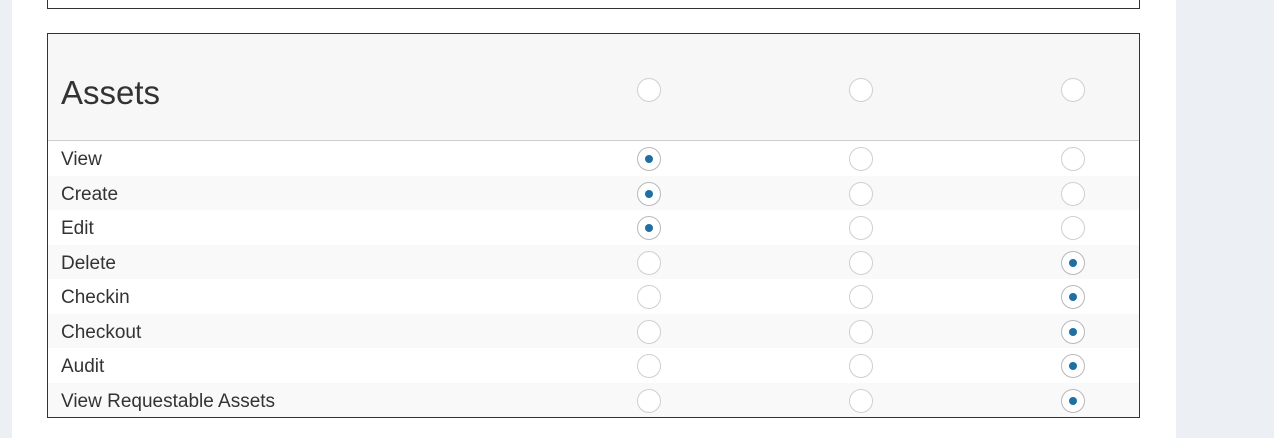 This screenshot has width=1274, height=438. What do you see at coordinates (101, 332) in the screenshot?
I see `permission-label: Checkout` at bounding box center [101, 332].